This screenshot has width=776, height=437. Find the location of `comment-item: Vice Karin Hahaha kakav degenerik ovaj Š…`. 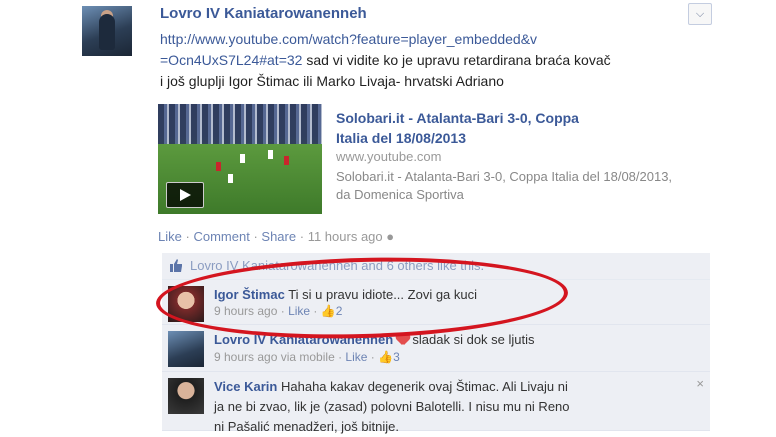

comment-item: Vice Karin Hahaha kakav degenerik ovaj Š… is located at coordinates (436, 403).